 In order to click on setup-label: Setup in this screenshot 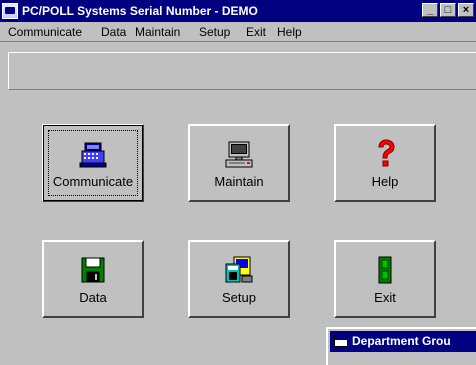, I will do `click(239, 297)`.